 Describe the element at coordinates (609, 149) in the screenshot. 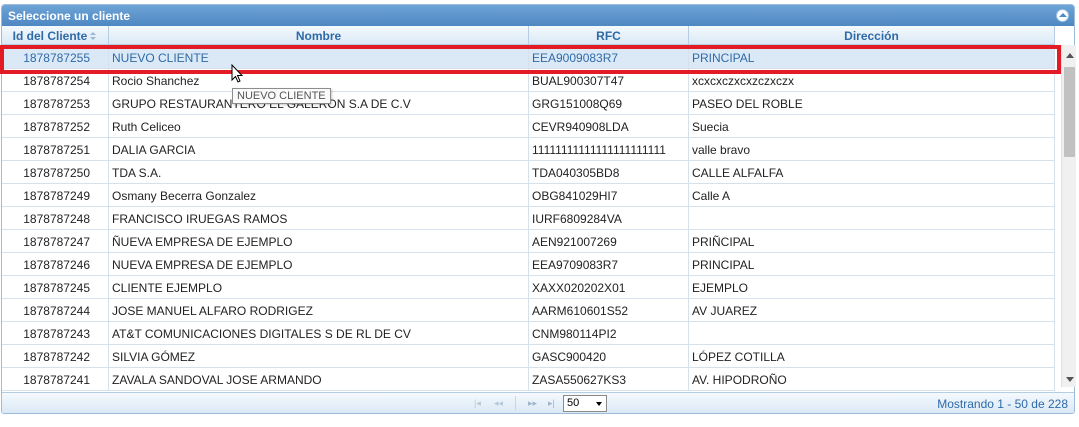

I see `cell-rfc: 11111111111111111111111` at that location.